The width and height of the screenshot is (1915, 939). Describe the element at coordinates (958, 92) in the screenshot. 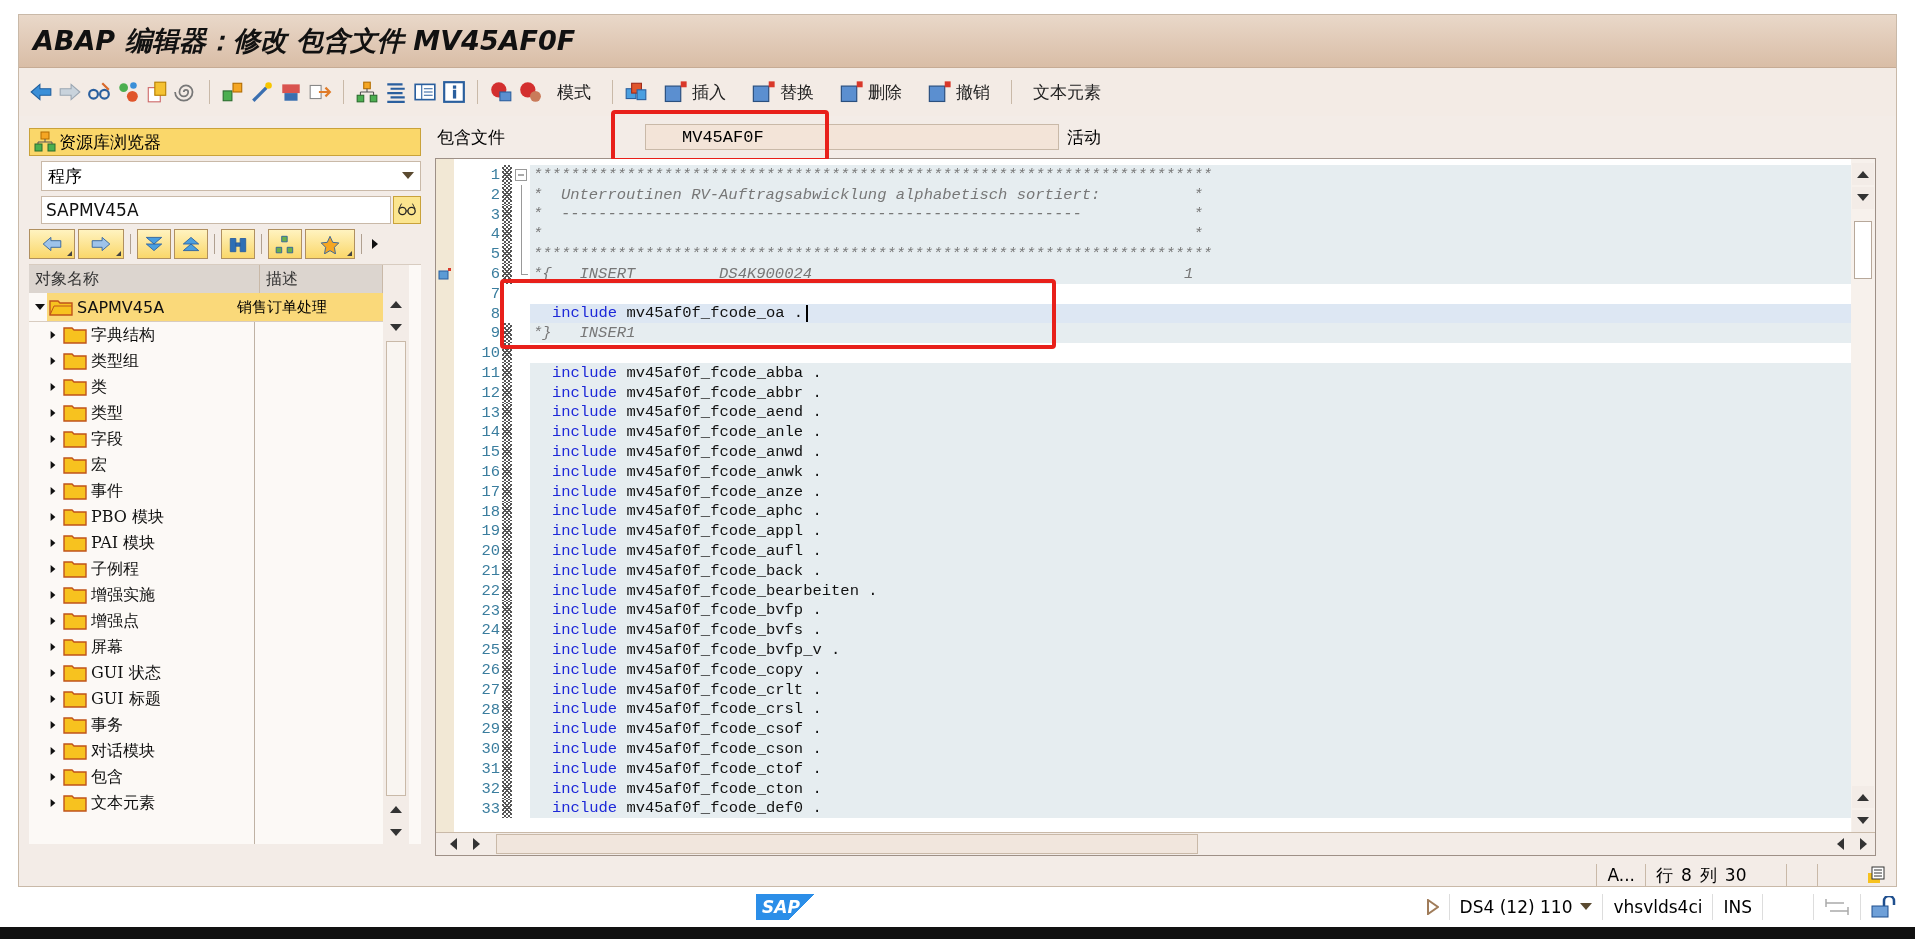

I see `toolbar-button: 撤销` at that location.